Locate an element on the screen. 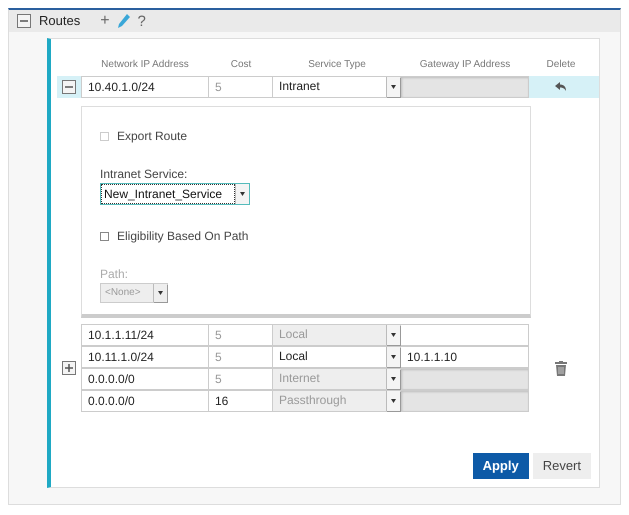 This screenshot has height=515, width=629. intranet-service-dropdown: New_Intranet_Service is located at coordinates (175, 194).